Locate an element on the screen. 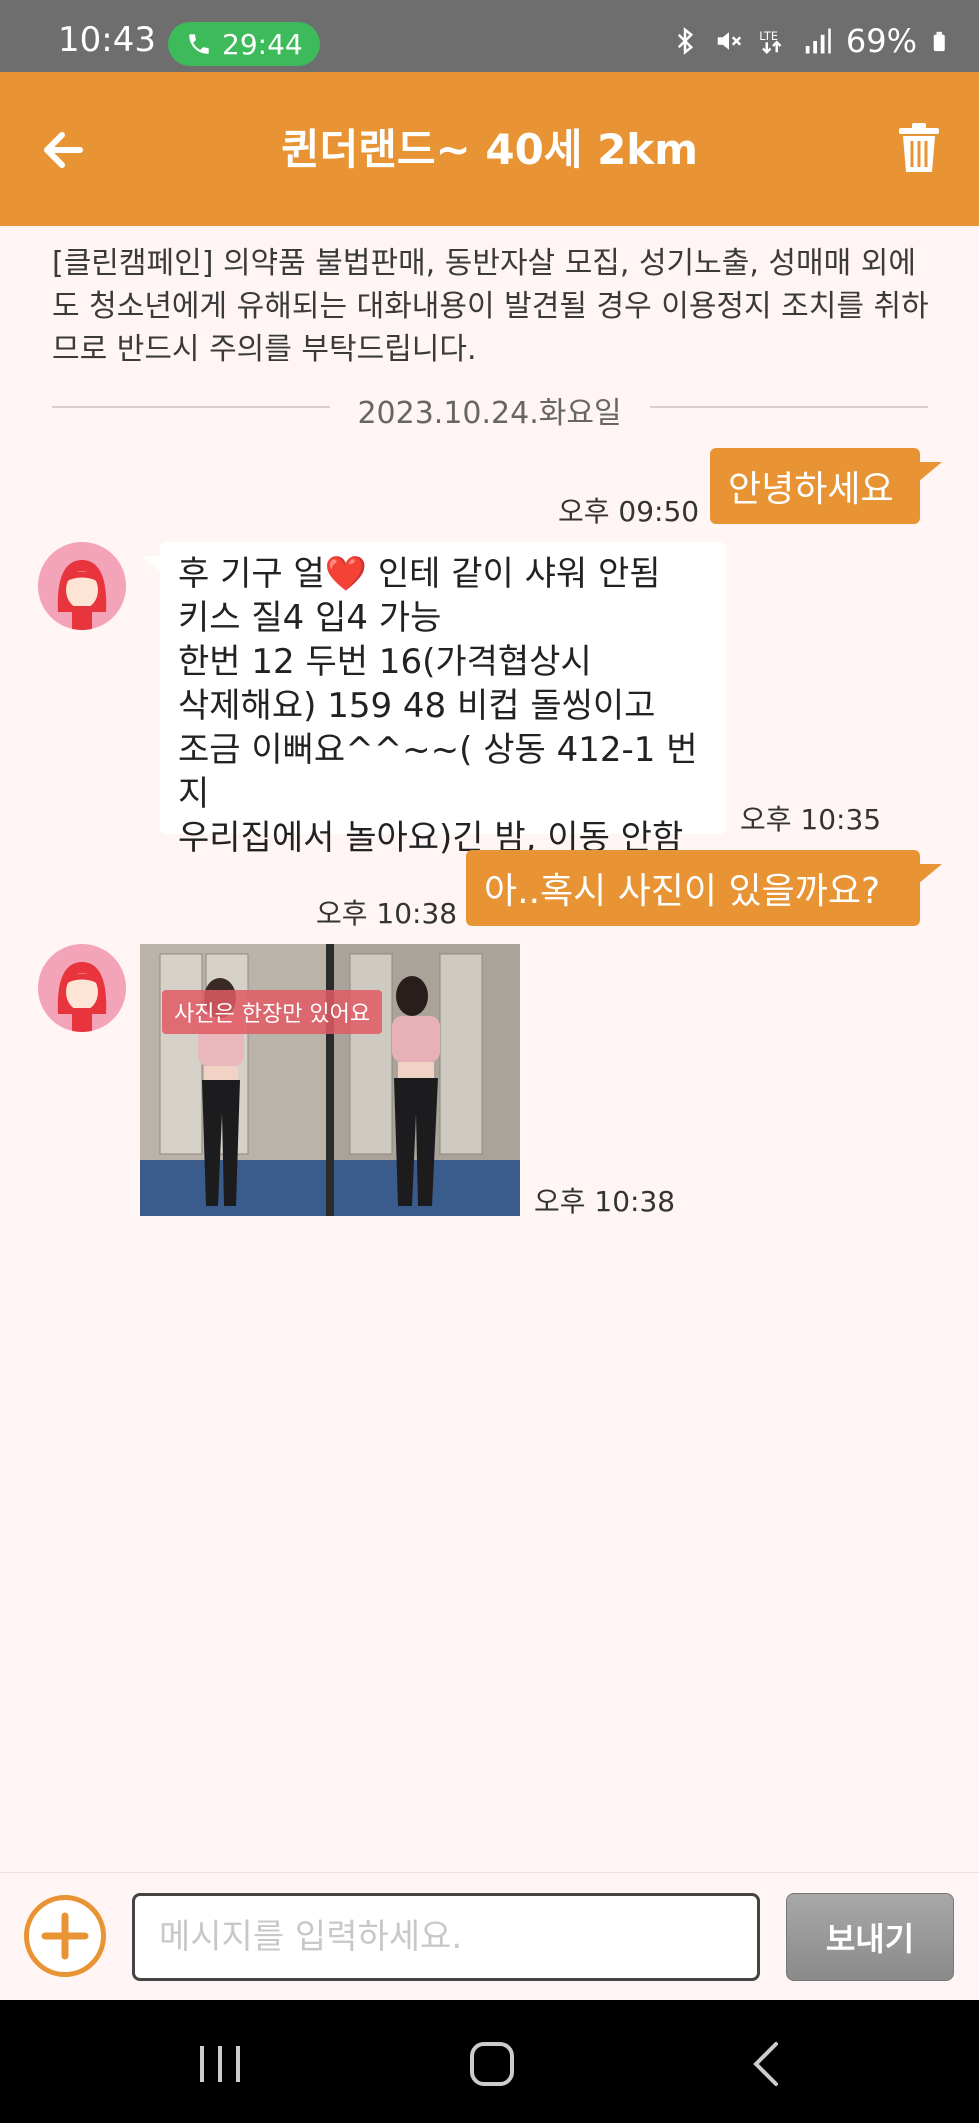 The height and width of the screenshot is (2123, 979). photo-caption: 사진은 한장만 있어요 is located at coordinates (272, 1012).